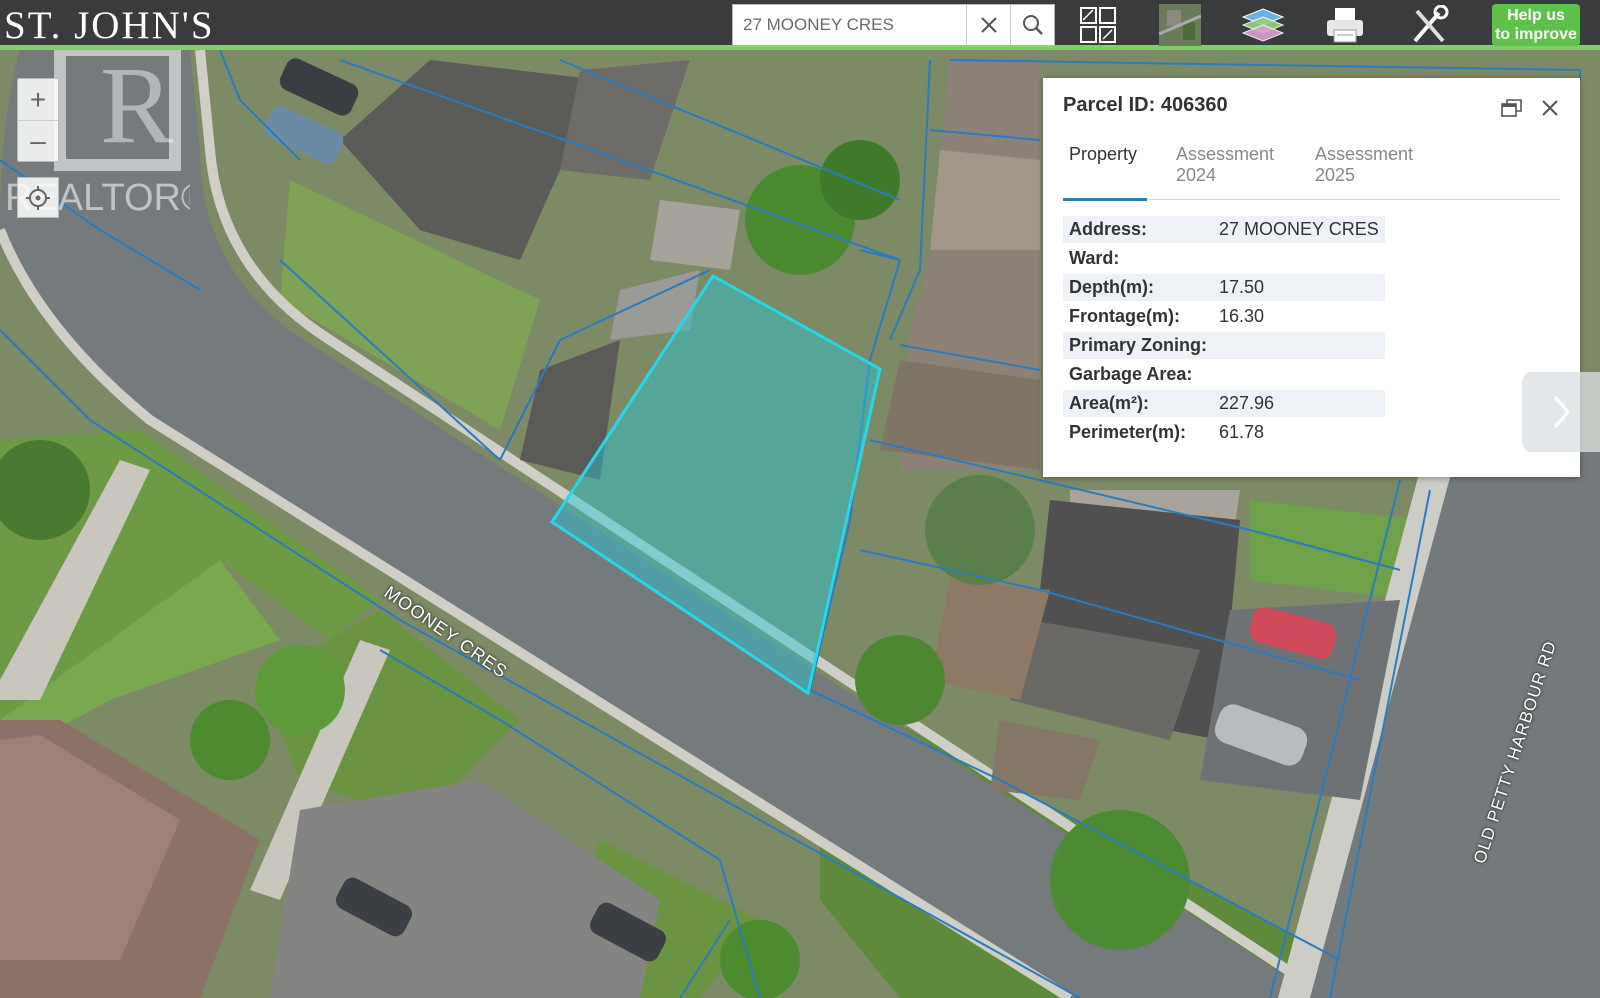  I want to click on layers-grid-button, so click(1098, 25).